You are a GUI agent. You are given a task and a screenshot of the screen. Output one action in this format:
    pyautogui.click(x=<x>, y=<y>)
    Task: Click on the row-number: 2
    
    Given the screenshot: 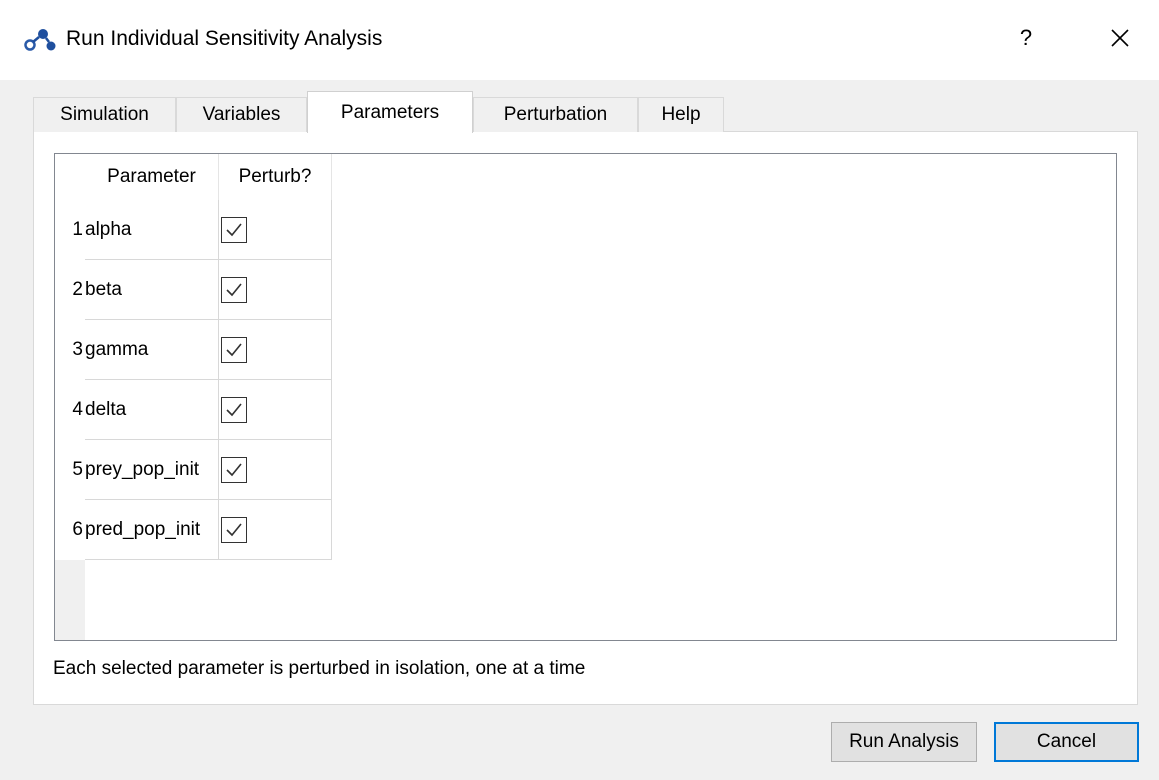 What is the action you would take?
    pyautogui.click(x=70, y=290)
    